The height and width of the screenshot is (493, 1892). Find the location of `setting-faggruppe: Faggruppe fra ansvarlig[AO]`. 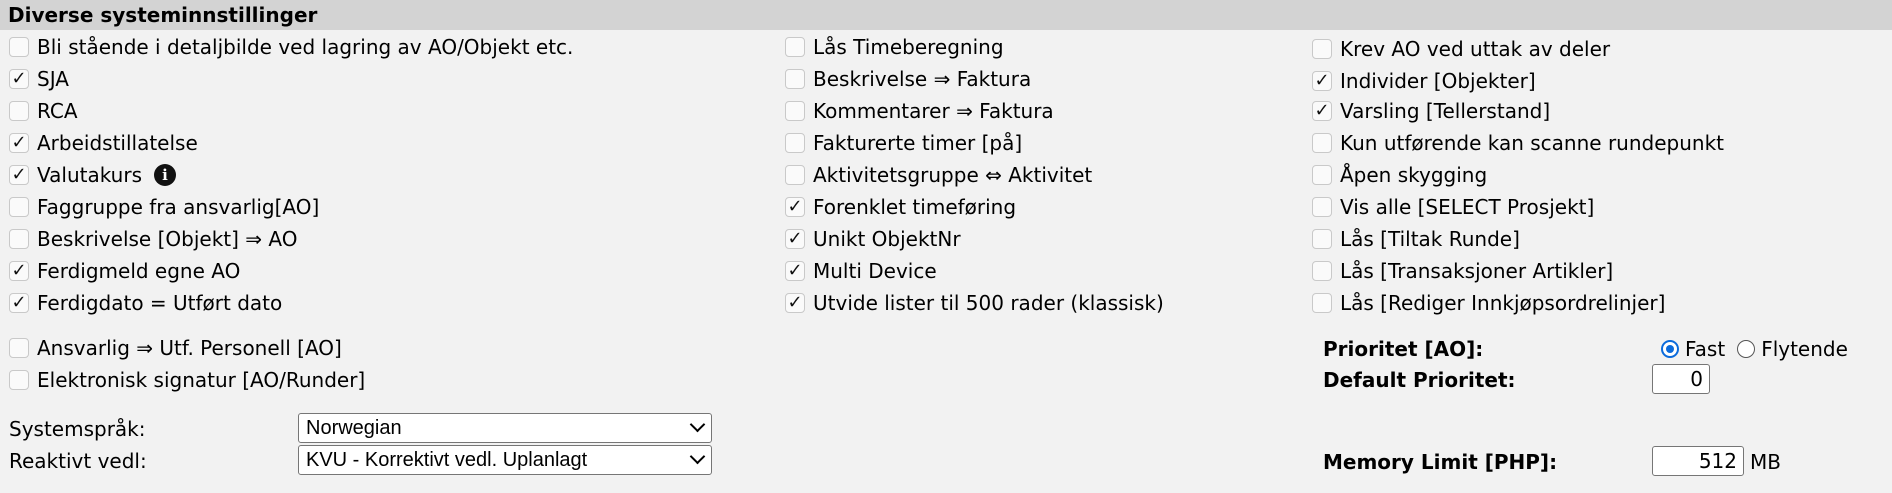

setting-faggruppe: Faggruppe fra ansvarlig[AO] is located at coordinates (164, 207).